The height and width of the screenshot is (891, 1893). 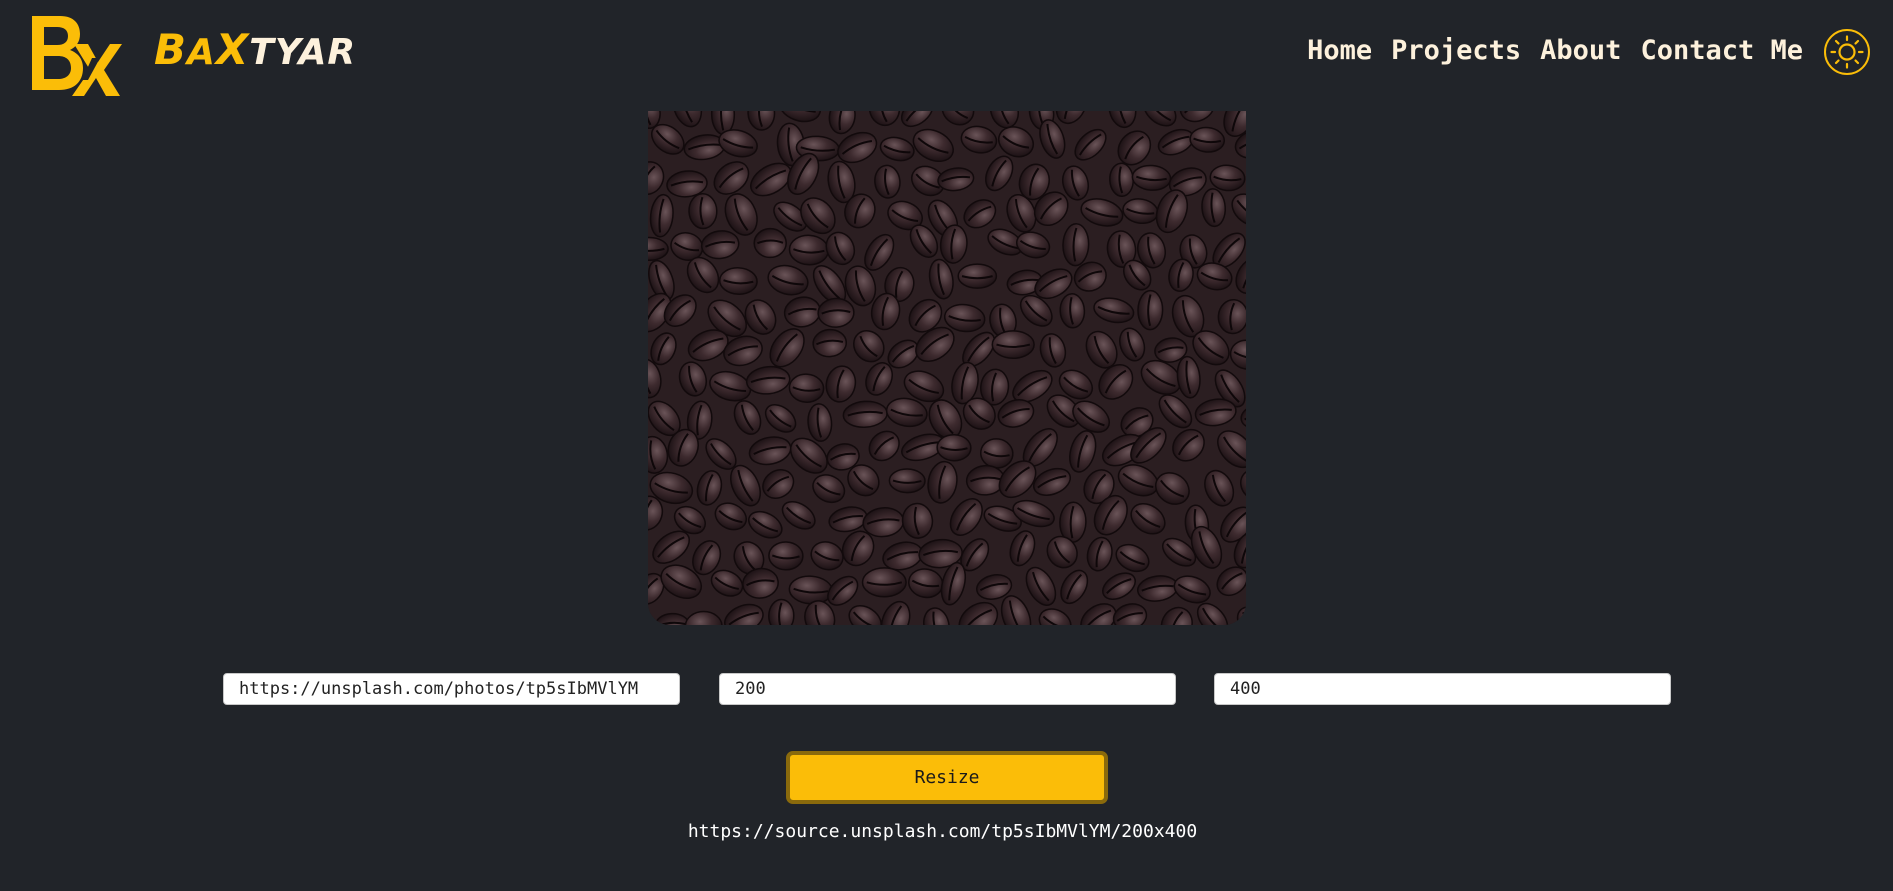 I want to click on nav-home: Home, so click(x=1339, y=51).